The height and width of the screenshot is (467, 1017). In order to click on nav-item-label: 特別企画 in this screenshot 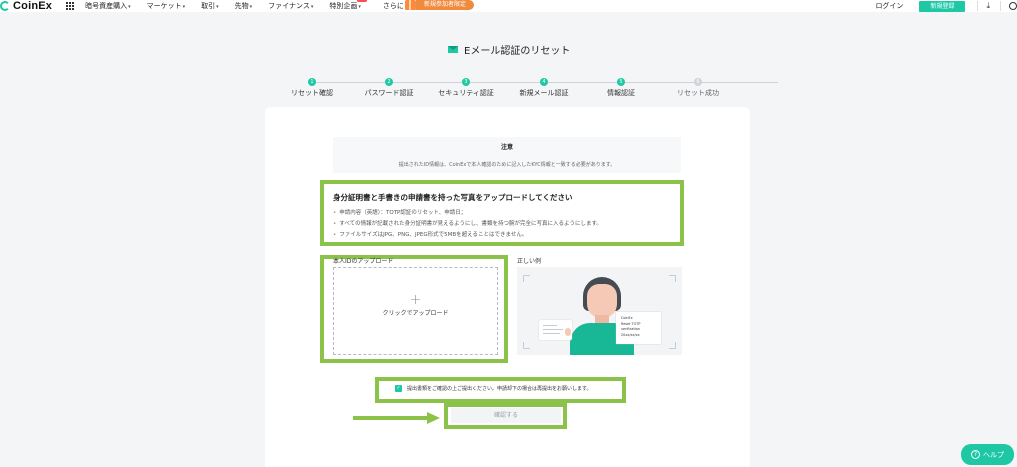, I will do `click(343, 6)`.